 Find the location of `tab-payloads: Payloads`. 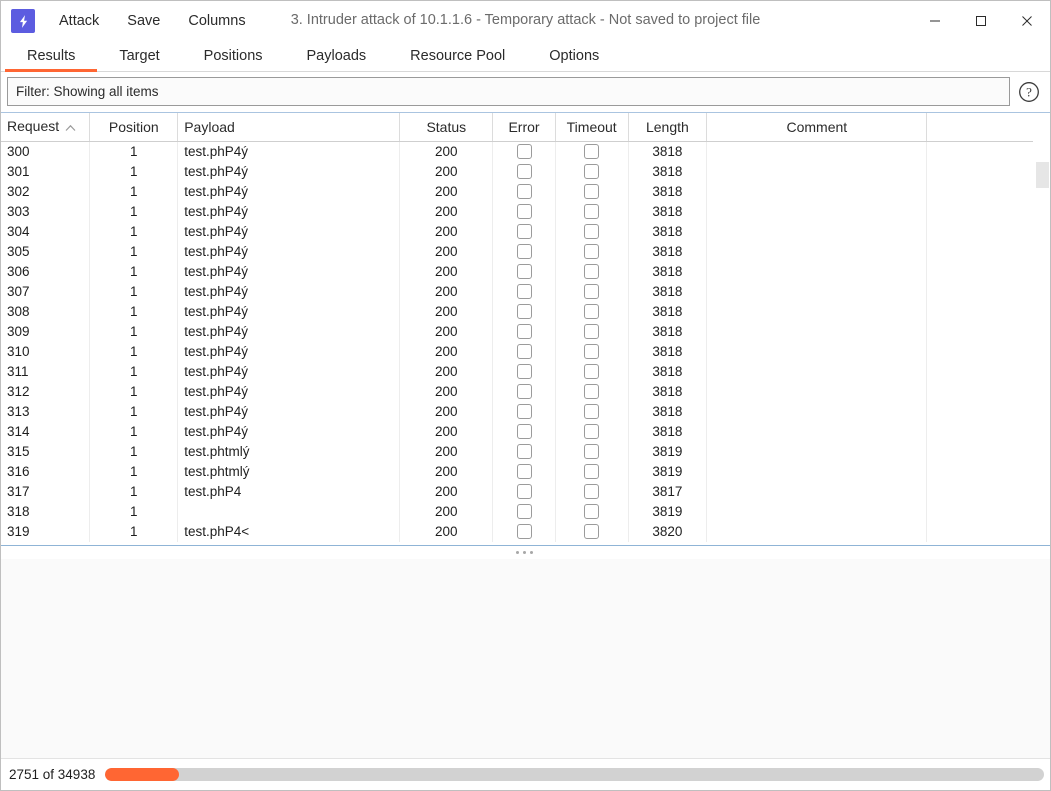

tab-payloads: Payloads is located at coordinates (337, 56).